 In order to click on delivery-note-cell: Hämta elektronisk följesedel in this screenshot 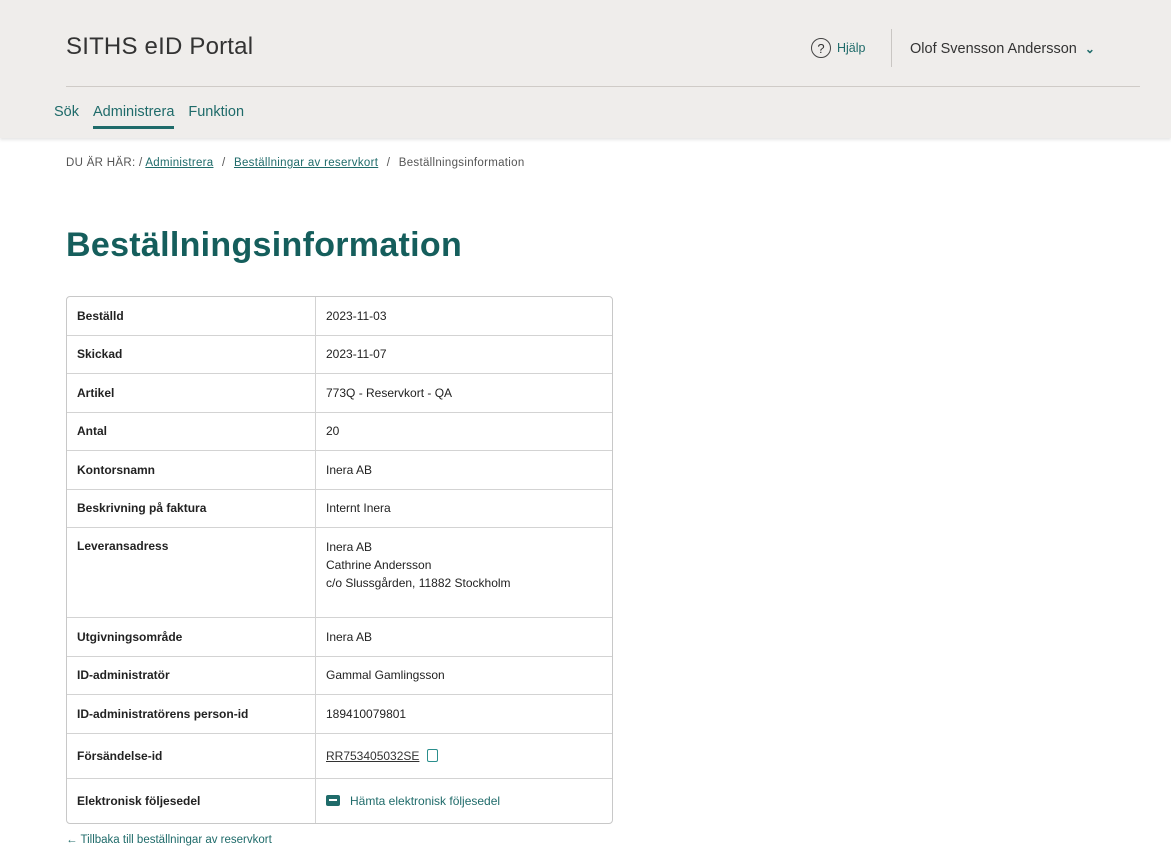, I will do `click(464, 801)`.